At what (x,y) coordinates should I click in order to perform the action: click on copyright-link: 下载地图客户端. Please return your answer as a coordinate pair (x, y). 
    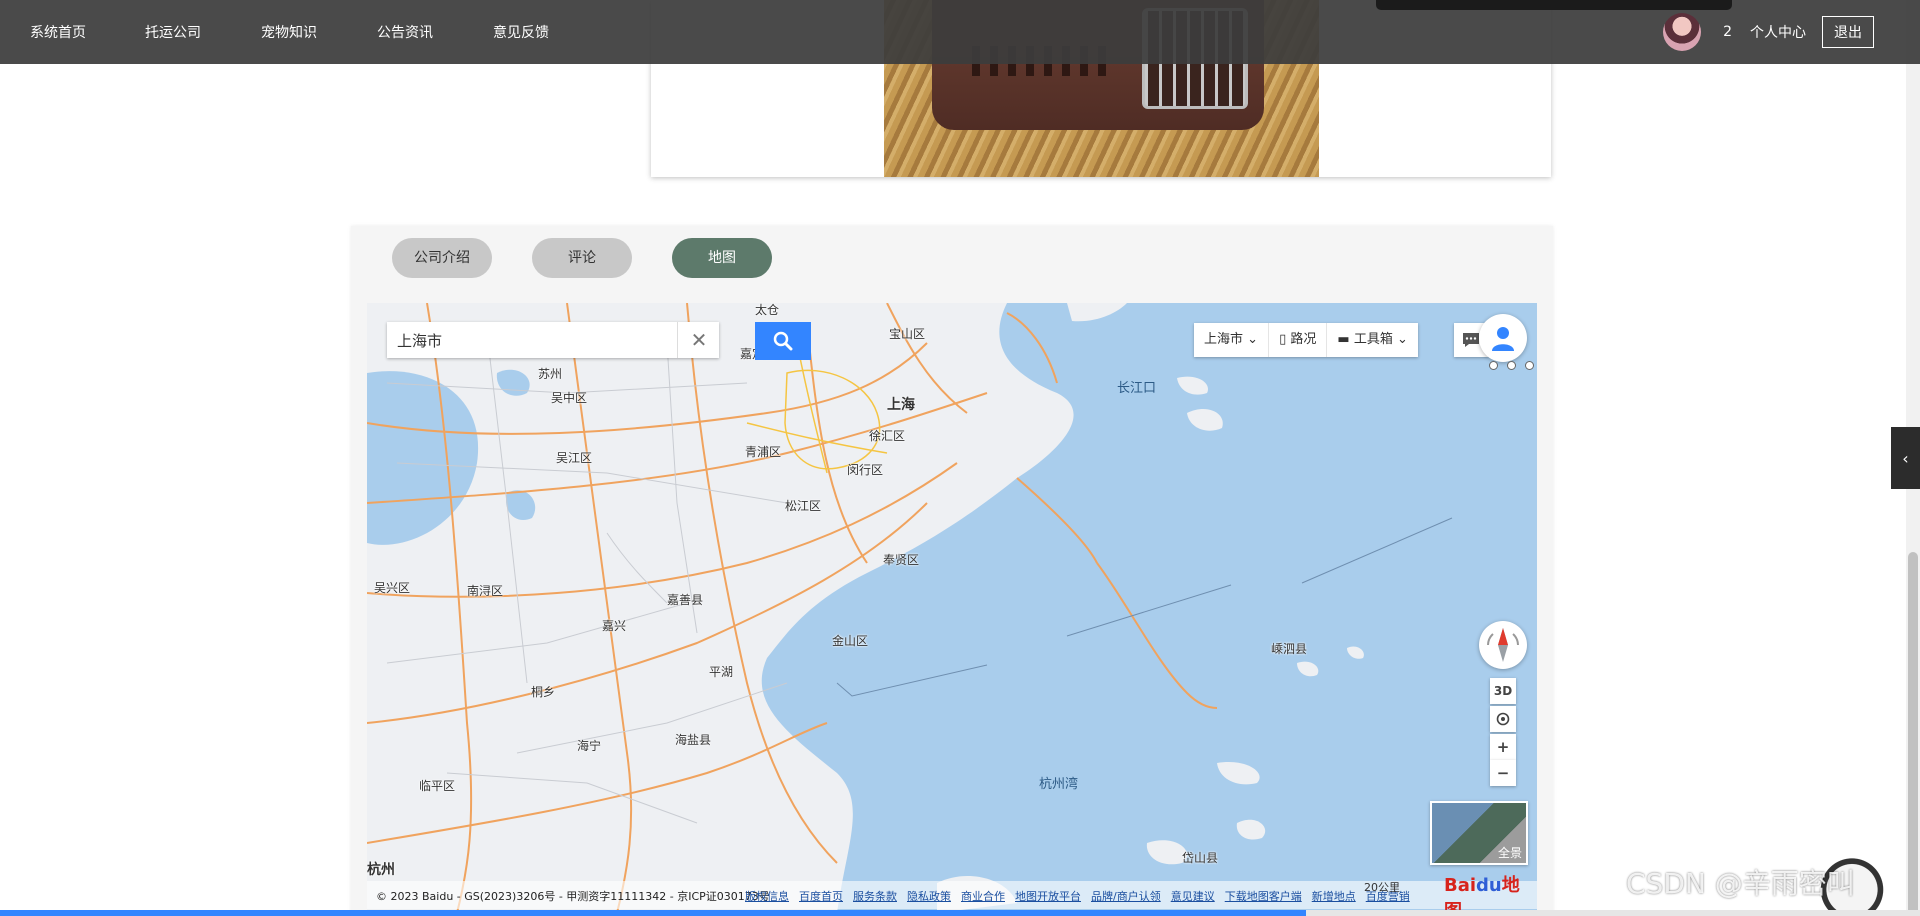
    Looking at the image, I should click on (1263, 896).